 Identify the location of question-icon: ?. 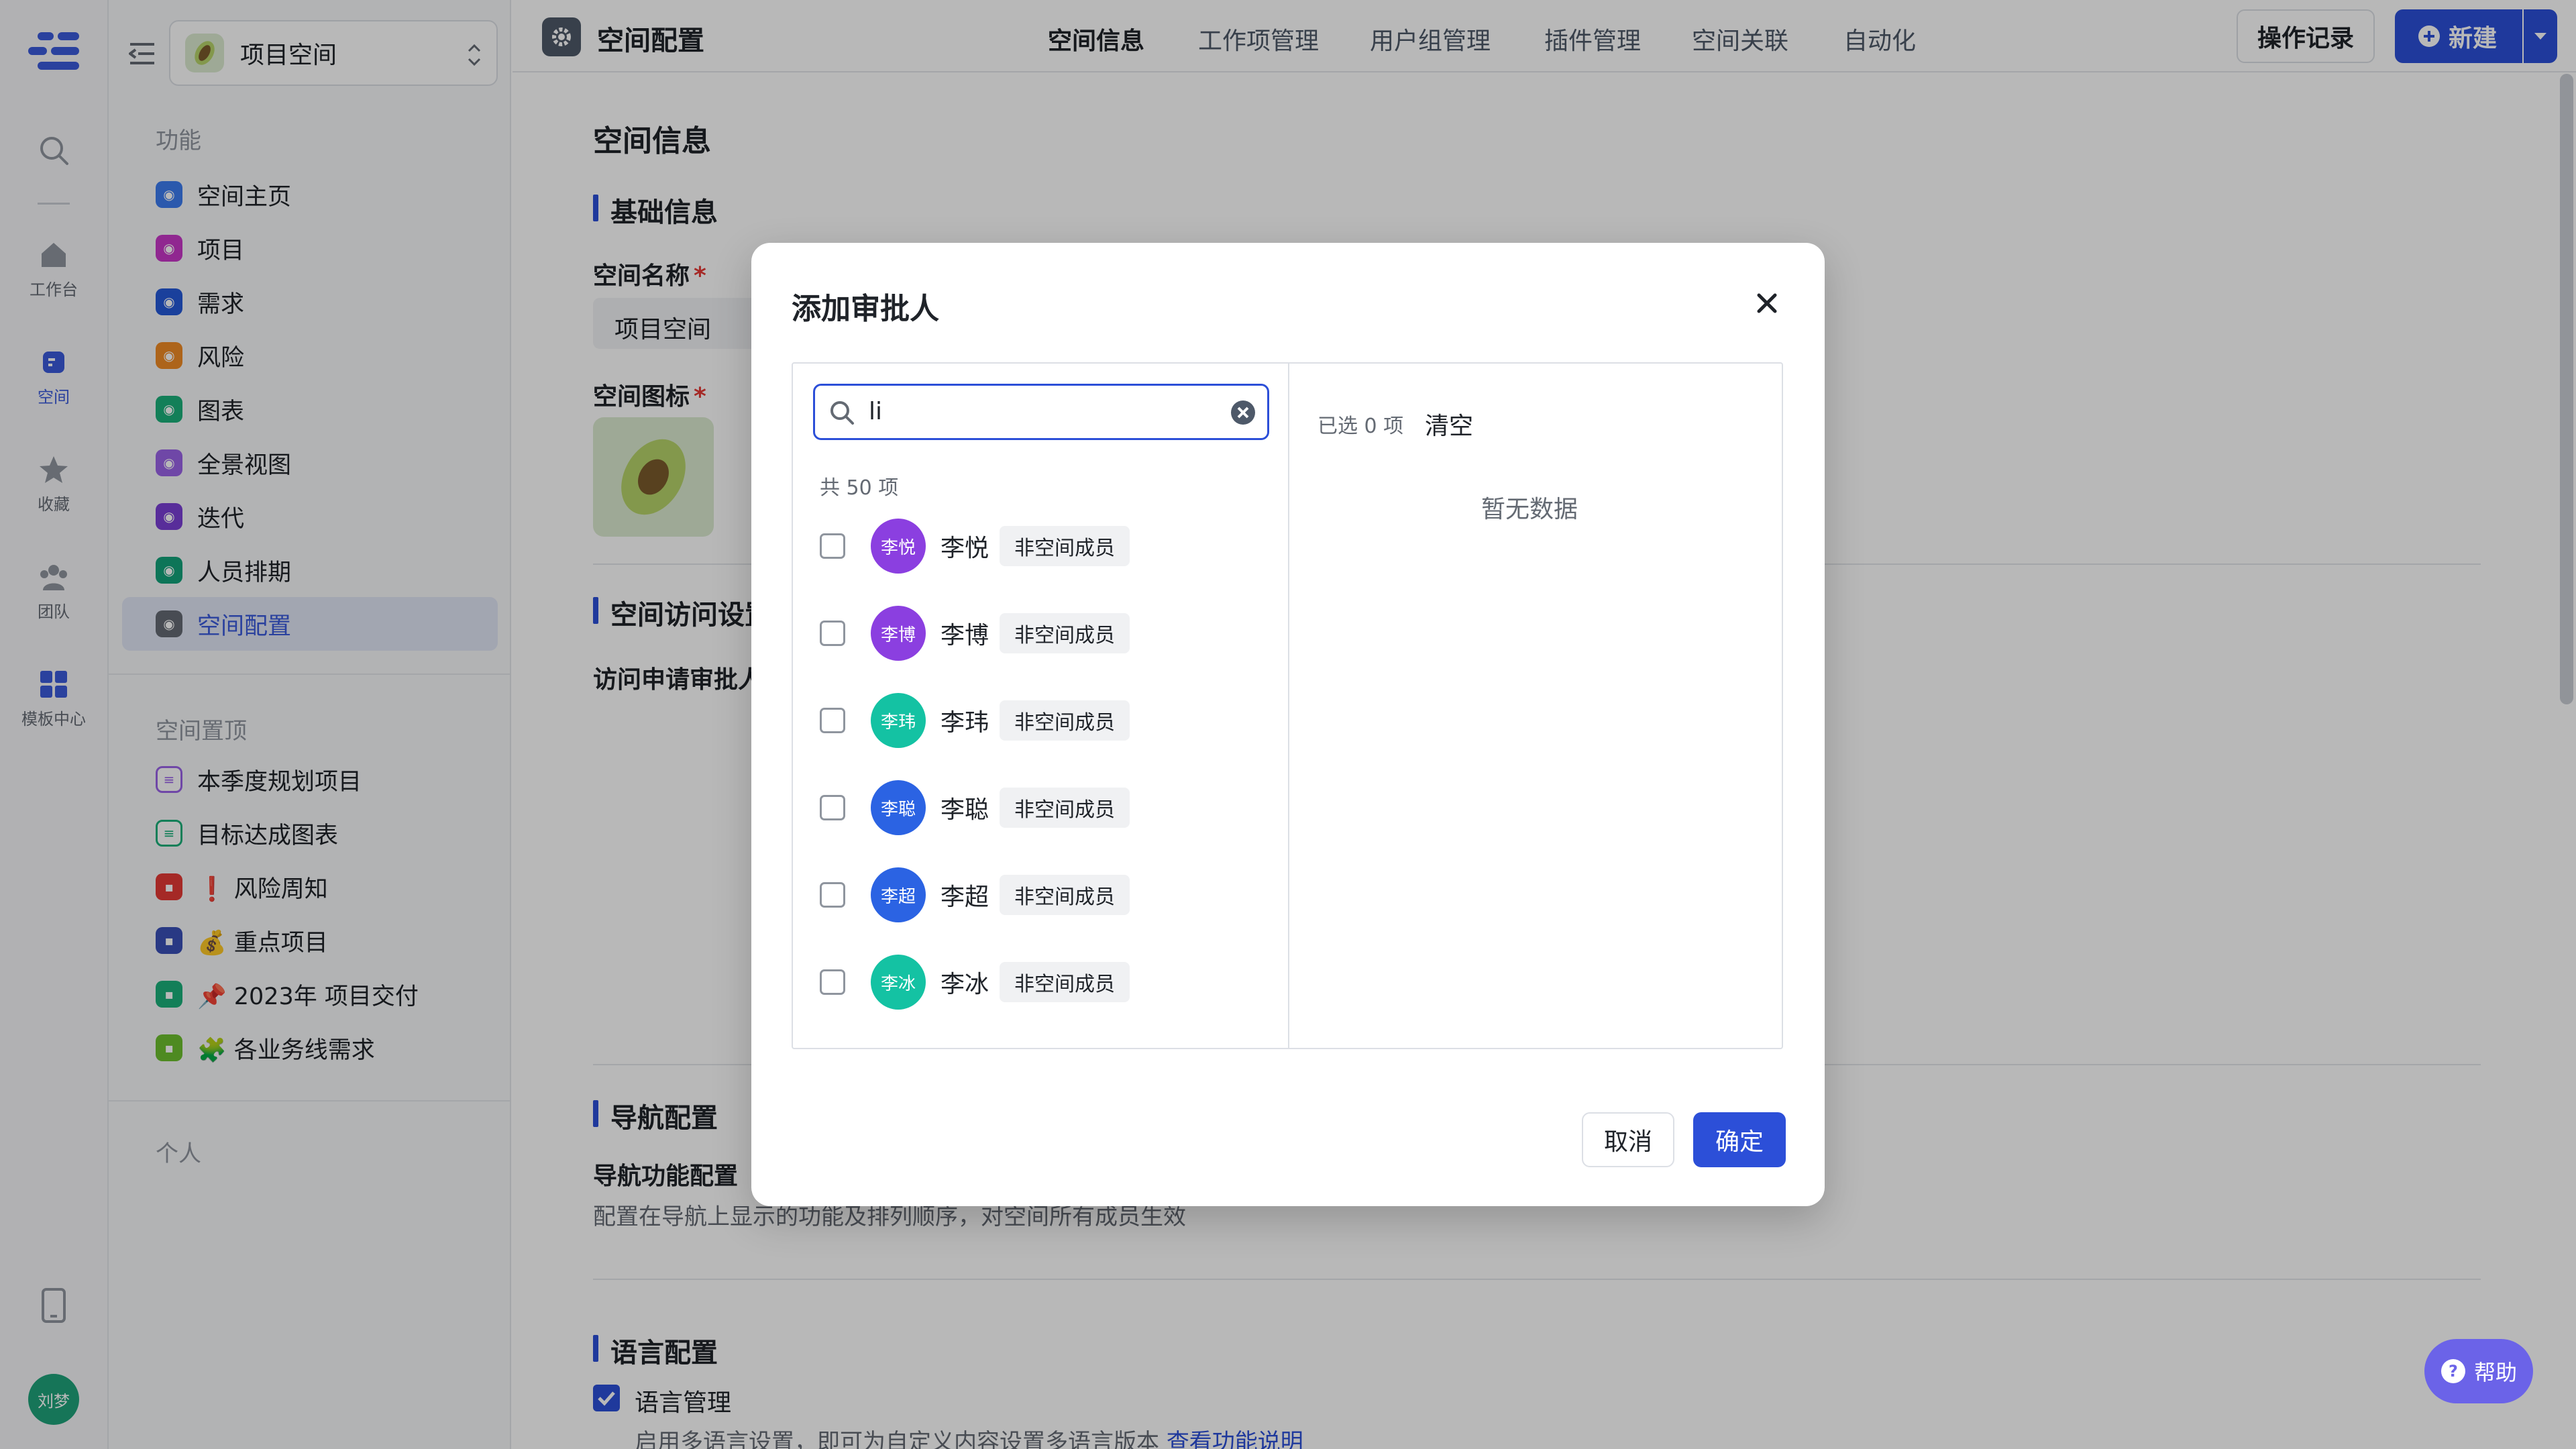
(2452, 1371).